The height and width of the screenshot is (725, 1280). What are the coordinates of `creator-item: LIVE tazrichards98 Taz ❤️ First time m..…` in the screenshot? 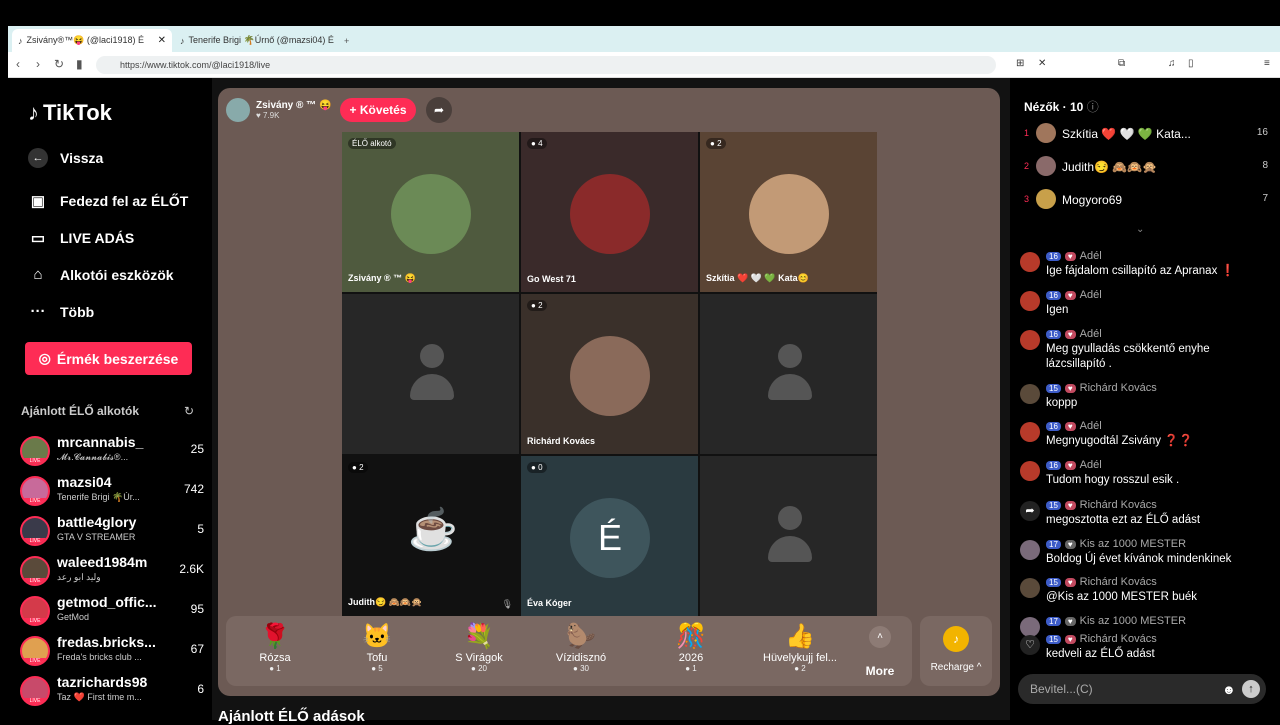 It's located at (113, 692).